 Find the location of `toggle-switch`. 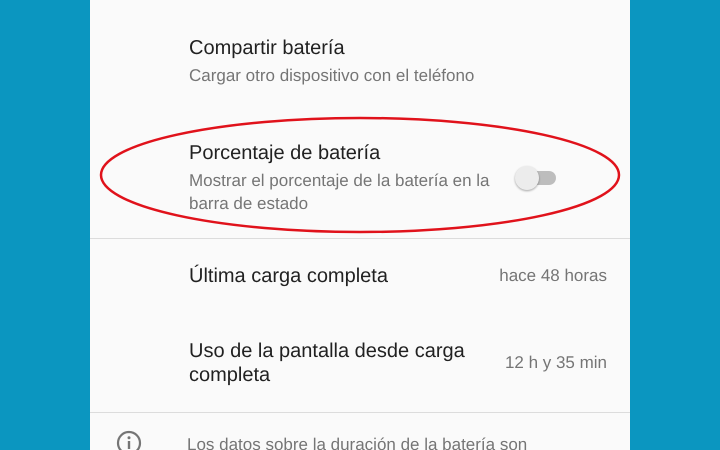

toggle-switch is located at coordinates (536, 178).